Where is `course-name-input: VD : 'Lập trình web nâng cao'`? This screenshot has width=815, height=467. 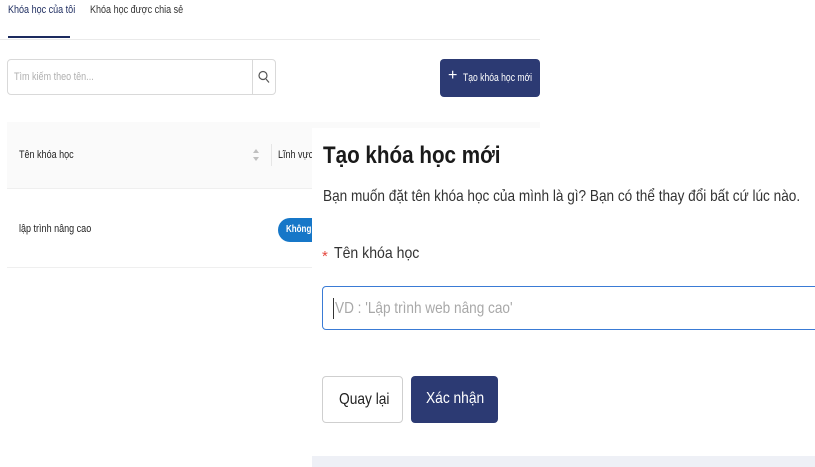 course-name-input: VD : 'Lập trình web nâng cao' is located at coordinates (568, 308).